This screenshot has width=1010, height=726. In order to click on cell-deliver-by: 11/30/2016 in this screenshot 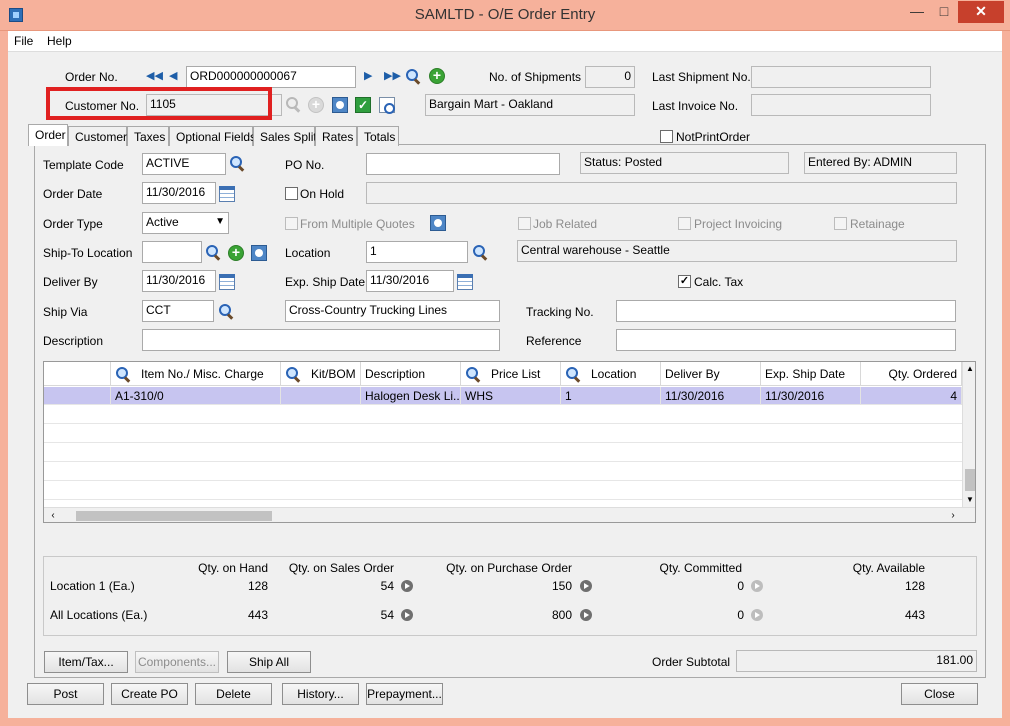, I will do `click(711, 396)`.